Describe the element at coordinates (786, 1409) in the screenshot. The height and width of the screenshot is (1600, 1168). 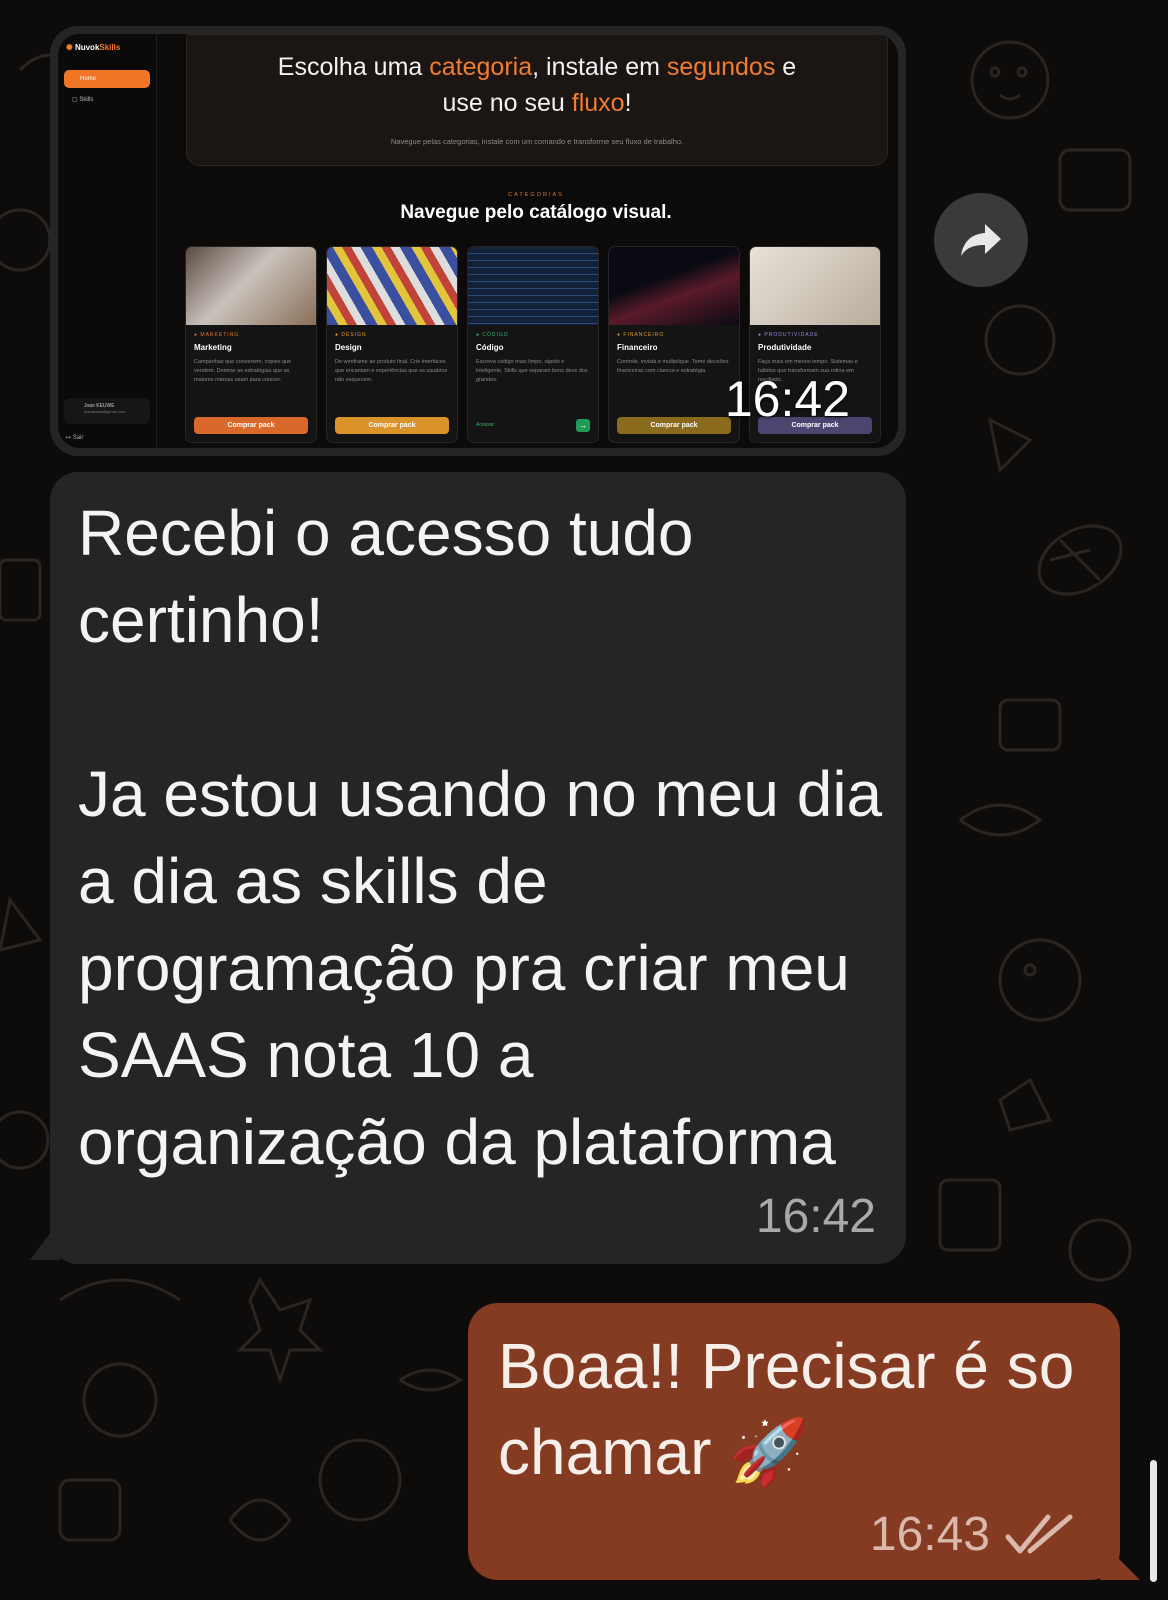
I see `outgoing-message-text: Boaa!! Precisar é so chamar 🚀` at that location.